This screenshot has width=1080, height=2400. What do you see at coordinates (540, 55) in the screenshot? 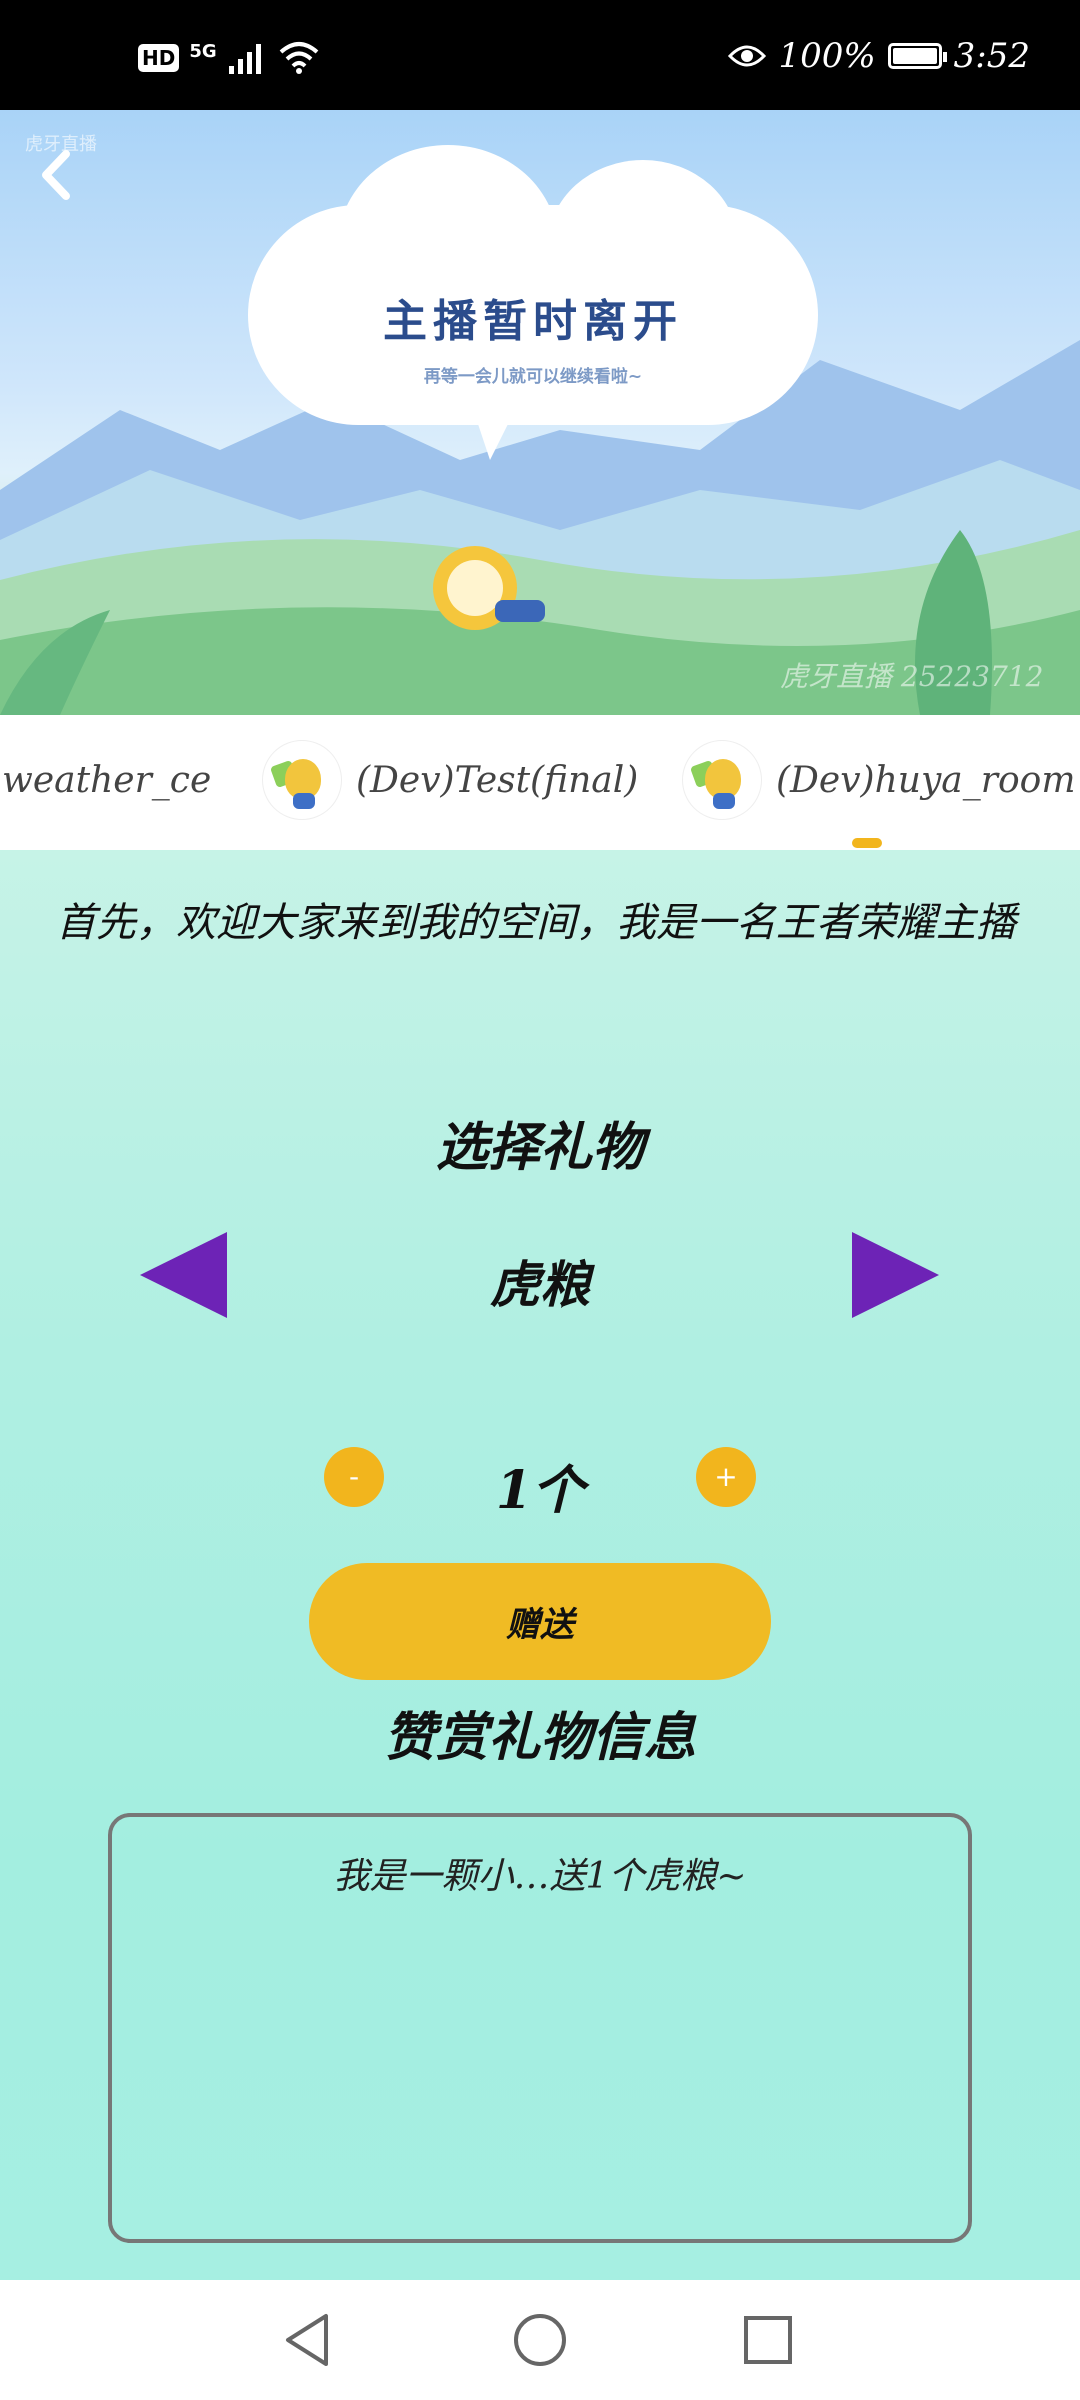
I see `status-bar: HD 5G 100% 3:52` at bounding box center [540, 55].